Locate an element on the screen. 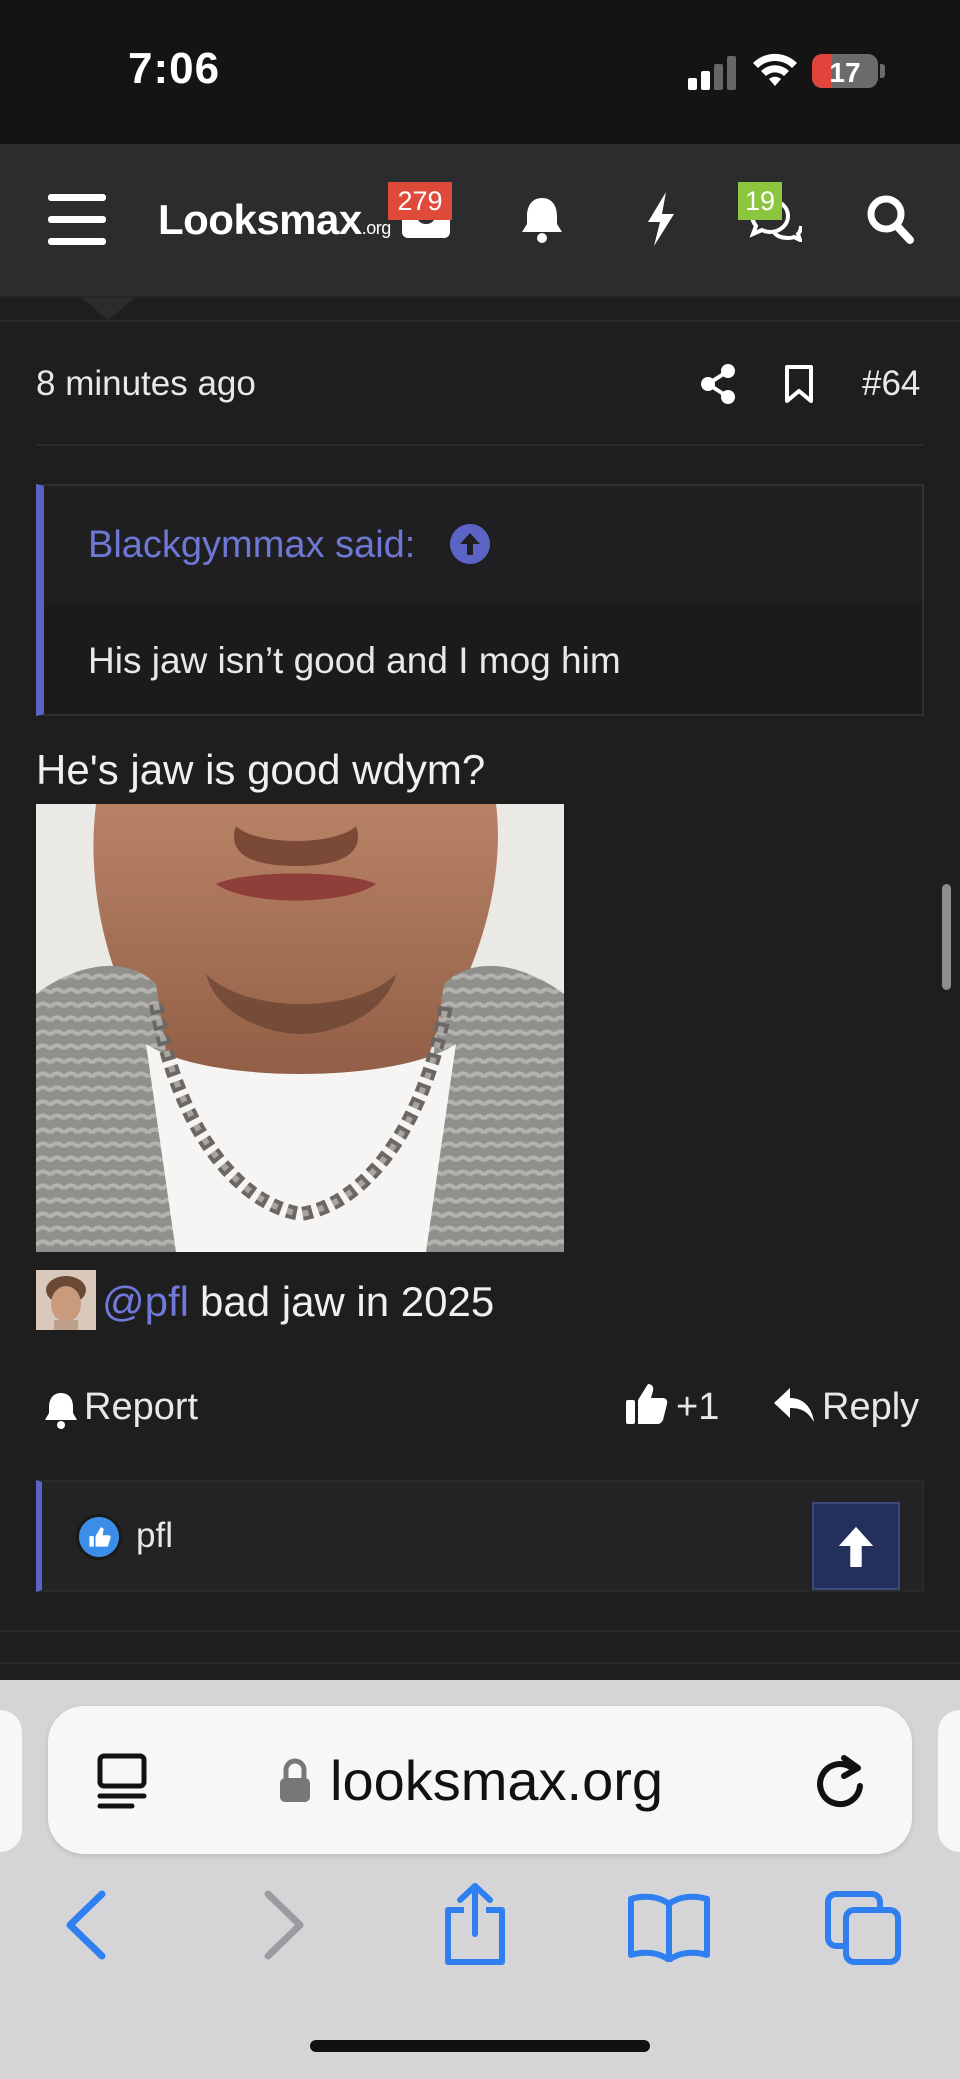 The height and width of the screenshot is (2079, 960). like-reaction-icon is located at coordinates (99, 1537).